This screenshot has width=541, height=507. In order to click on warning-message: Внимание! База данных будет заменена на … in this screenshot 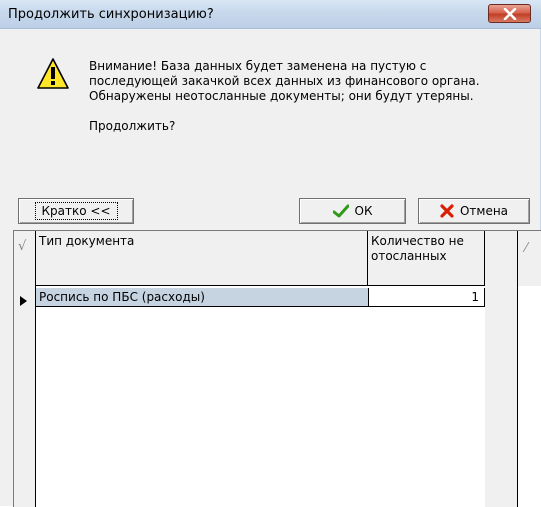, I will do `click(314, 96)`.